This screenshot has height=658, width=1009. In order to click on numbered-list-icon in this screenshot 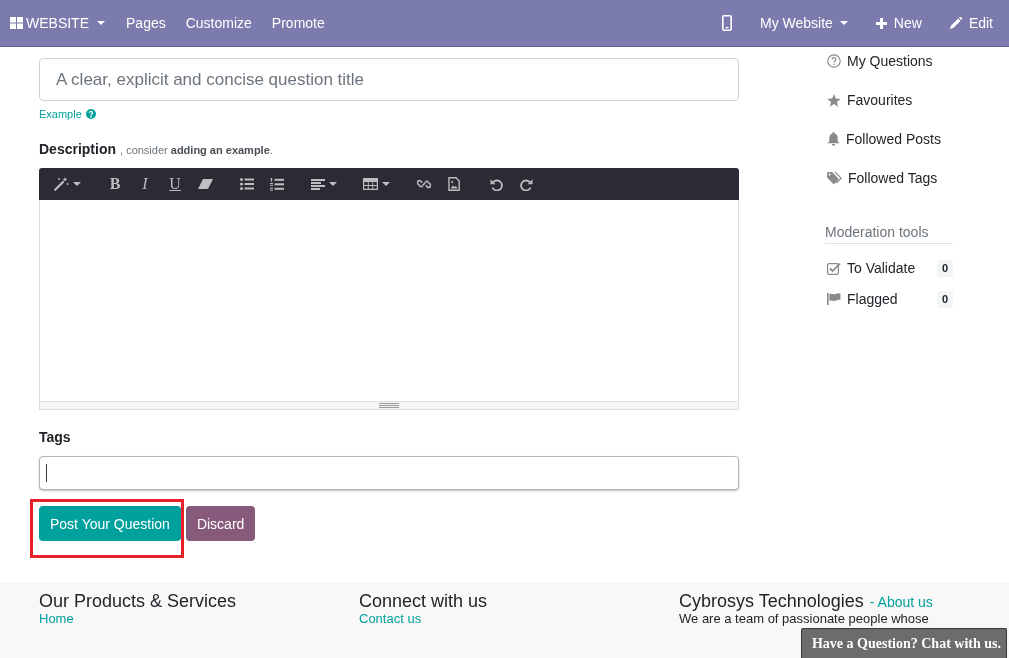, I will do `click(277, 184)`.